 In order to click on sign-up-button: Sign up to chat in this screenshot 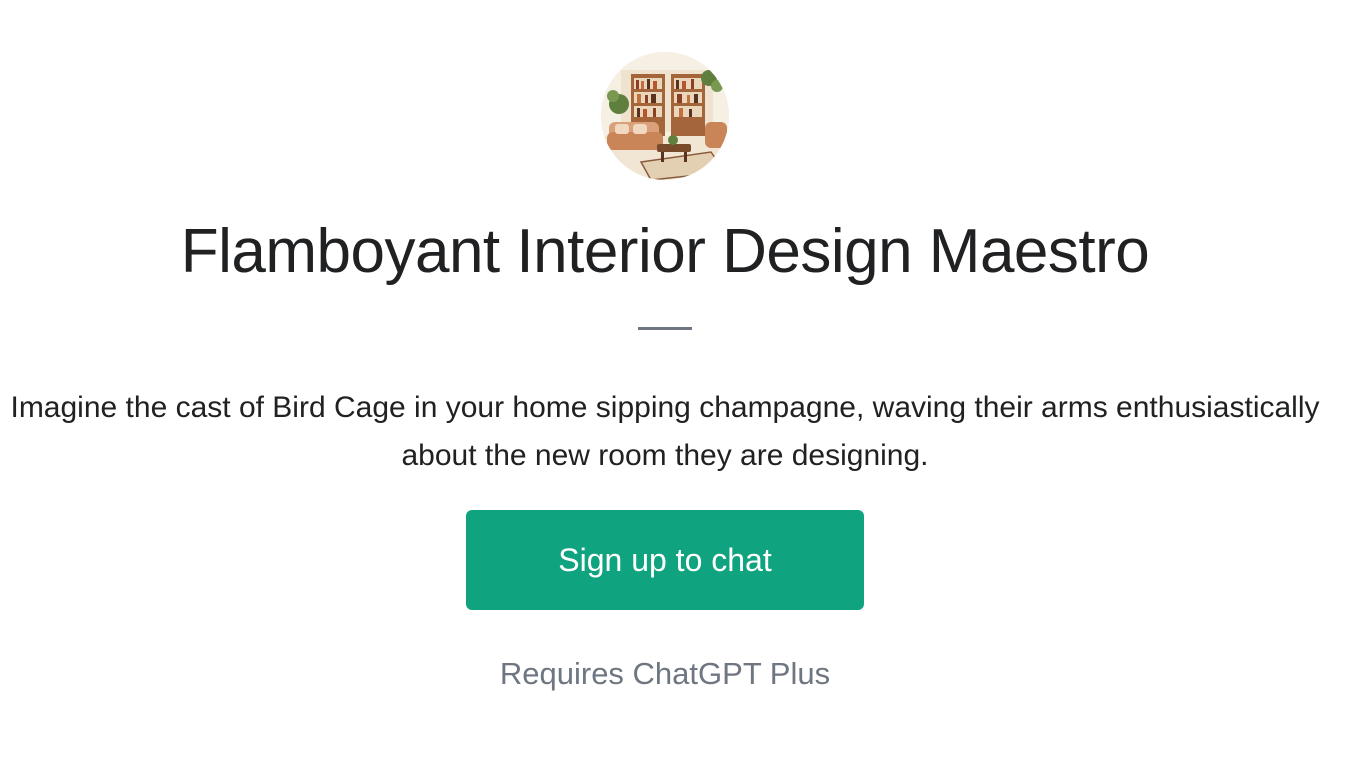, I will do `click(665, 560)`.